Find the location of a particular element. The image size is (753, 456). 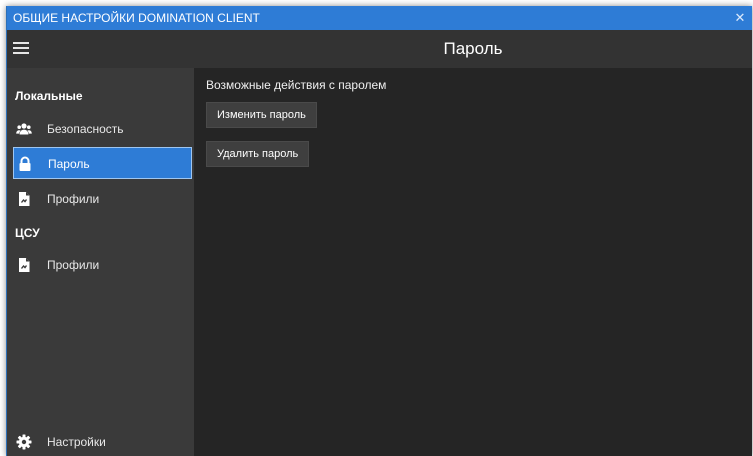

section-header-csu: ЦСУ is located at coordinates (27, 233).